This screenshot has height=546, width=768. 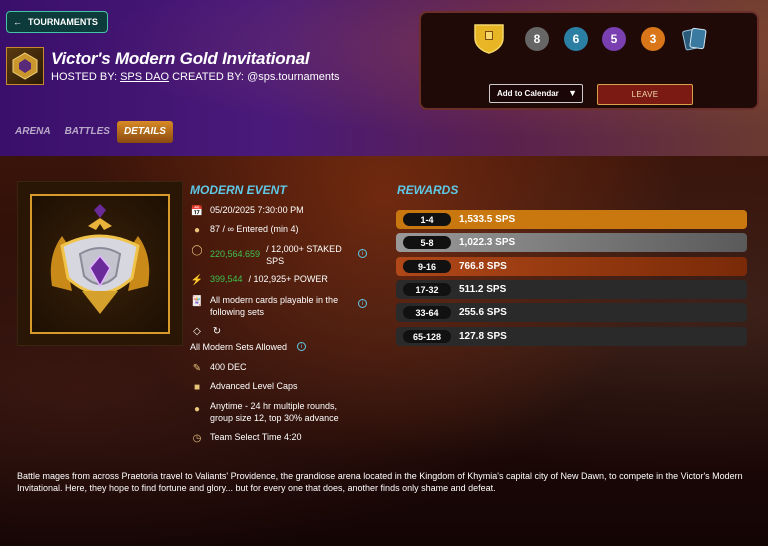 I want to click on event-power-row: ⚡ 399,544 / 102,925+ POWER, so click(x=259, y=280).